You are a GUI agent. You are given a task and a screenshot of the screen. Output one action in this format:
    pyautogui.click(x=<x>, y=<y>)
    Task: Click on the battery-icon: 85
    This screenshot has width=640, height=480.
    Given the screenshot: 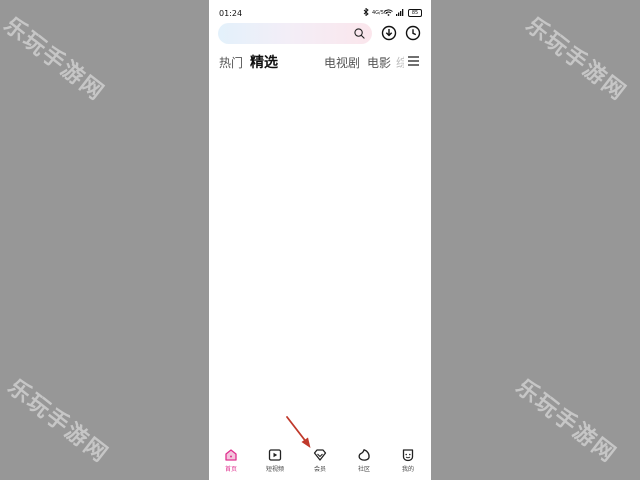 What is the action you would take?
    pyautogui.click(x=415, y=13)
    